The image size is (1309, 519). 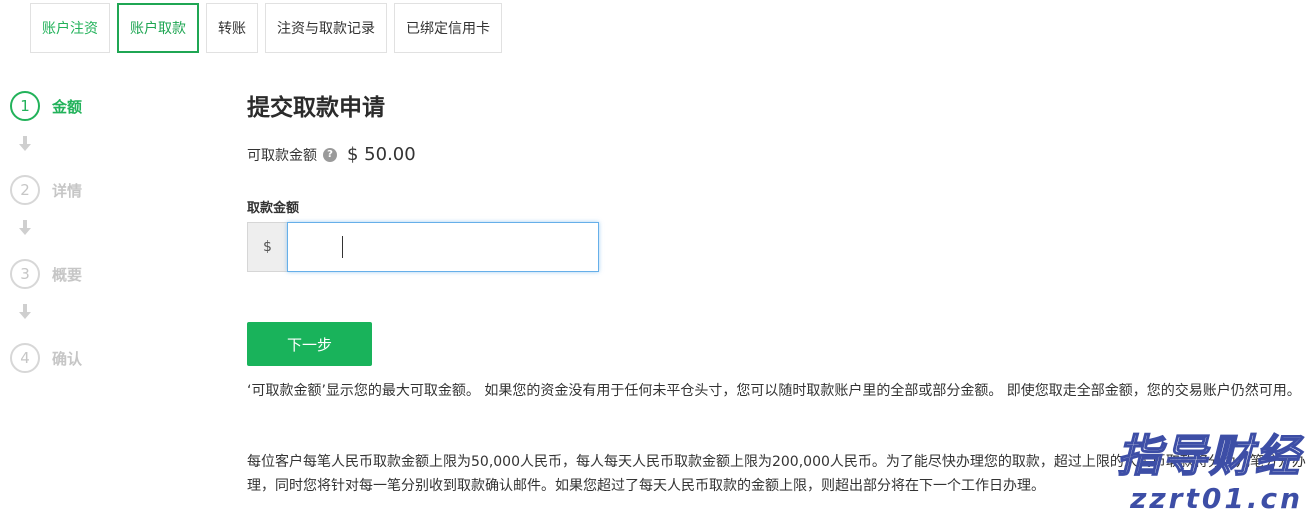 I want to click on step-summary: 3 概要, so click(x=46, y=274).